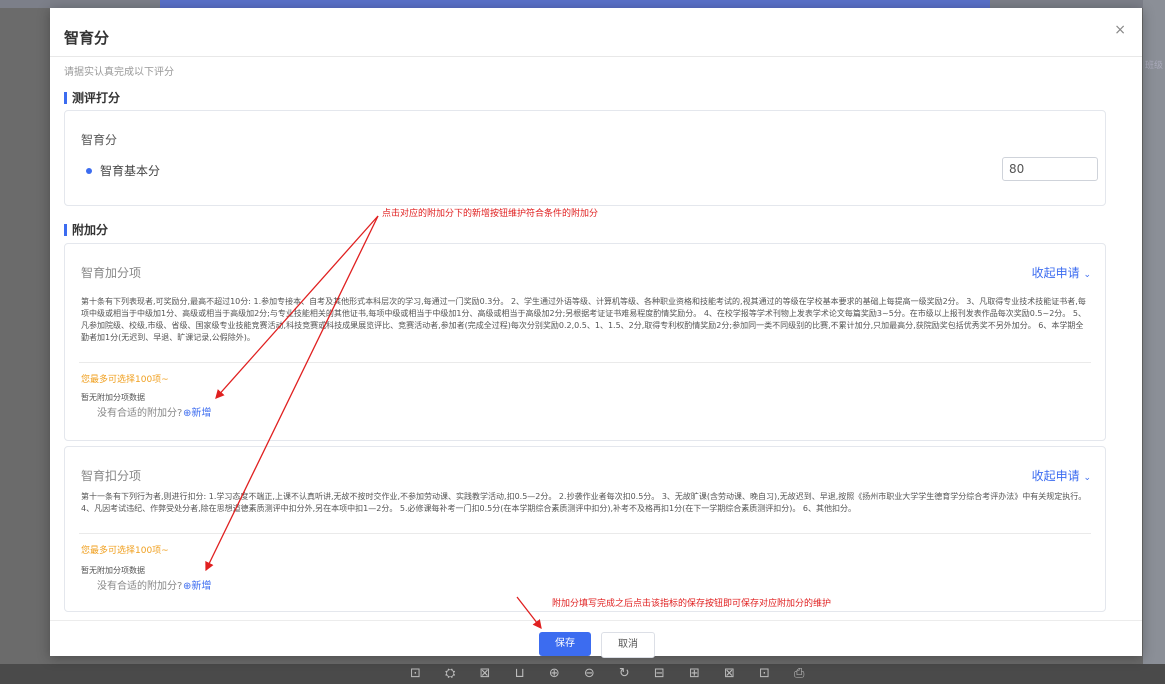 This screenshot has width=1165, height=684. Describe the element at coordinates (1120, 30) in the screenshot. I see `close-icon: ×` at that location.